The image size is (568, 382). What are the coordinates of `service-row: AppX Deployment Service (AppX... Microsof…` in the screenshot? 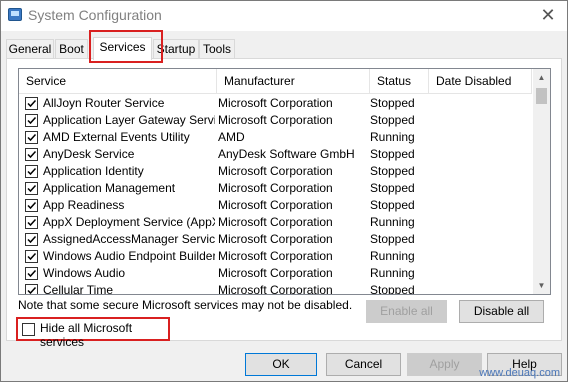 It's located at (275, 222).